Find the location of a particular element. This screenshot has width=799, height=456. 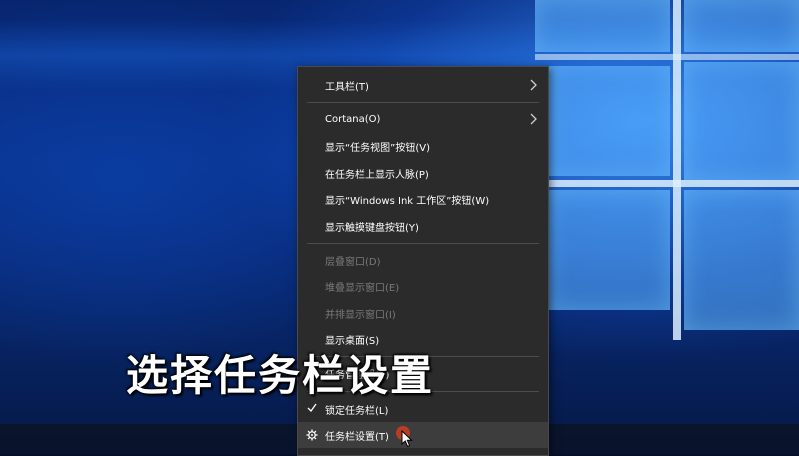

windows-logo-pane-mid-left is located at coordinates (609, 121).